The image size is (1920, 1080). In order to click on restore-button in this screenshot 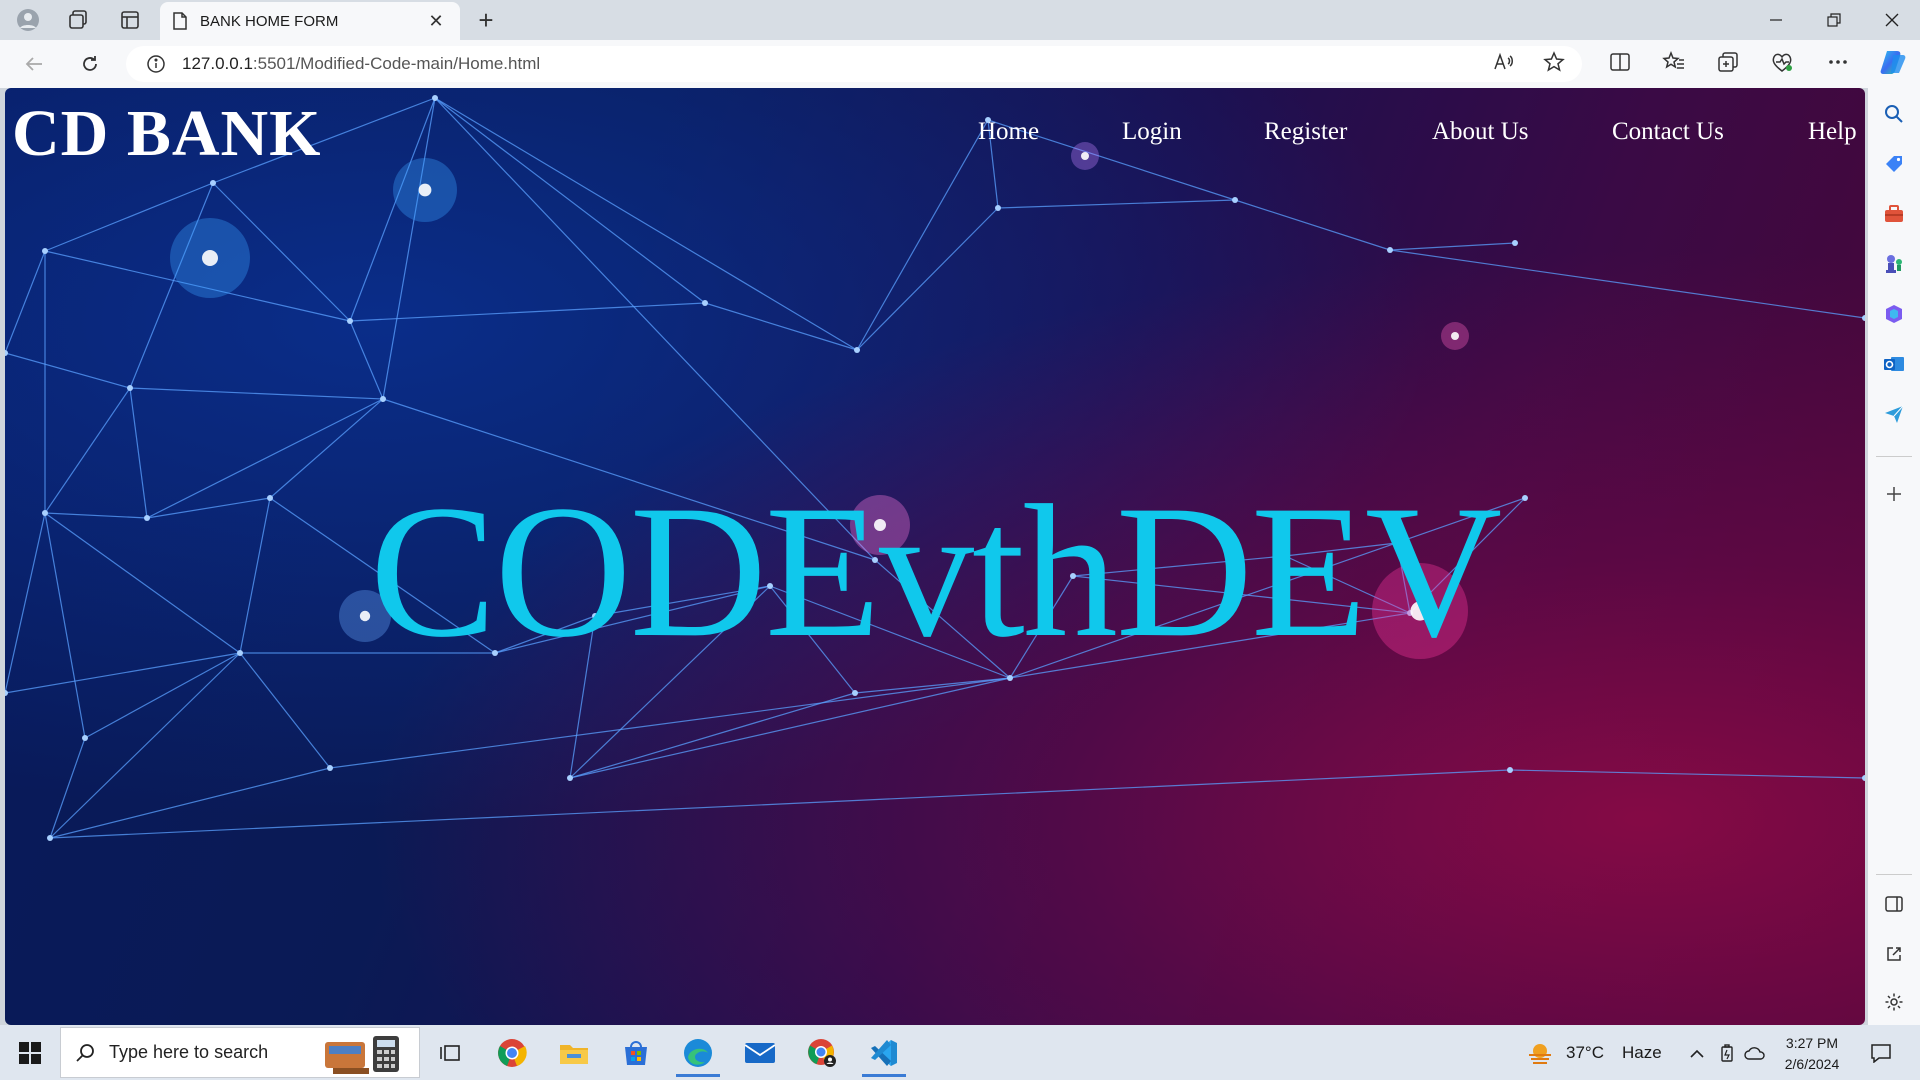, I will do `click(1834, 20)`.